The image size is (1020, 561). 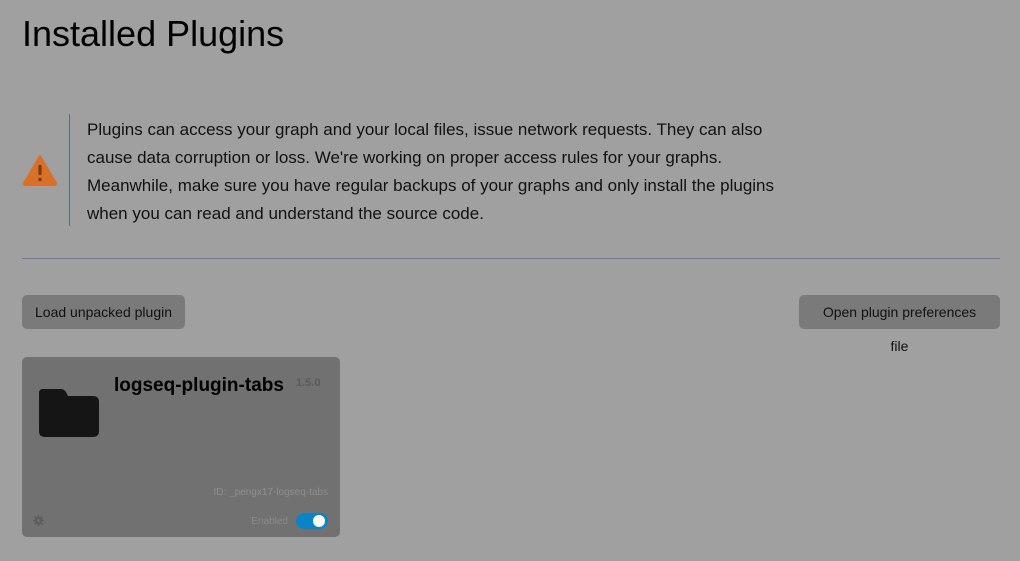 I want to click on open-plugin-preferences-button: Open plugin preferences file, so click(x=899, y=324).